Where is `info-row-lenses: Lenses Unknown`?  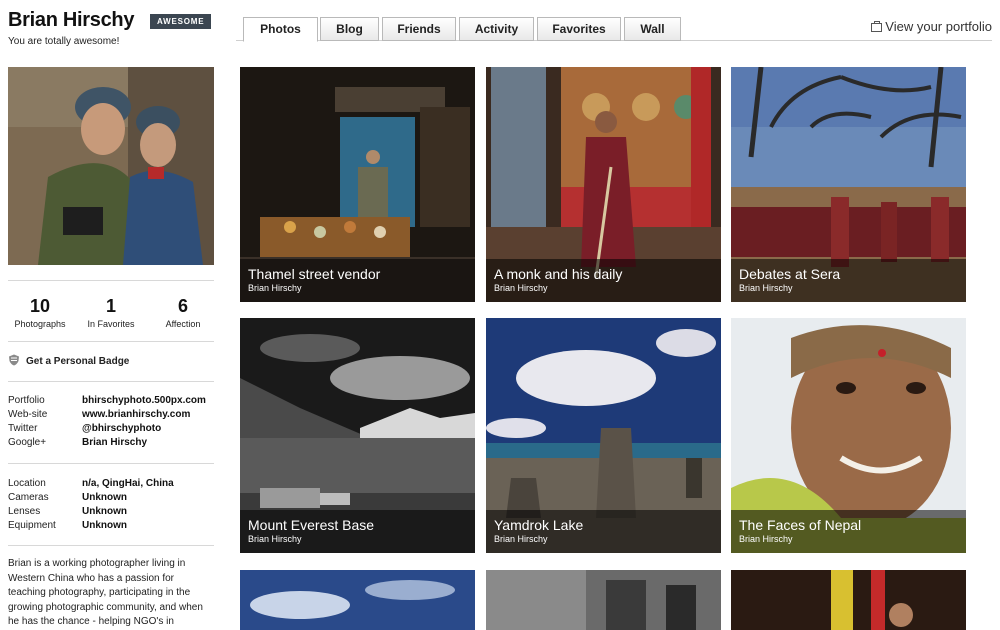
info-row-lenses: Lenses Unknown is located at coordinates (111, 513).